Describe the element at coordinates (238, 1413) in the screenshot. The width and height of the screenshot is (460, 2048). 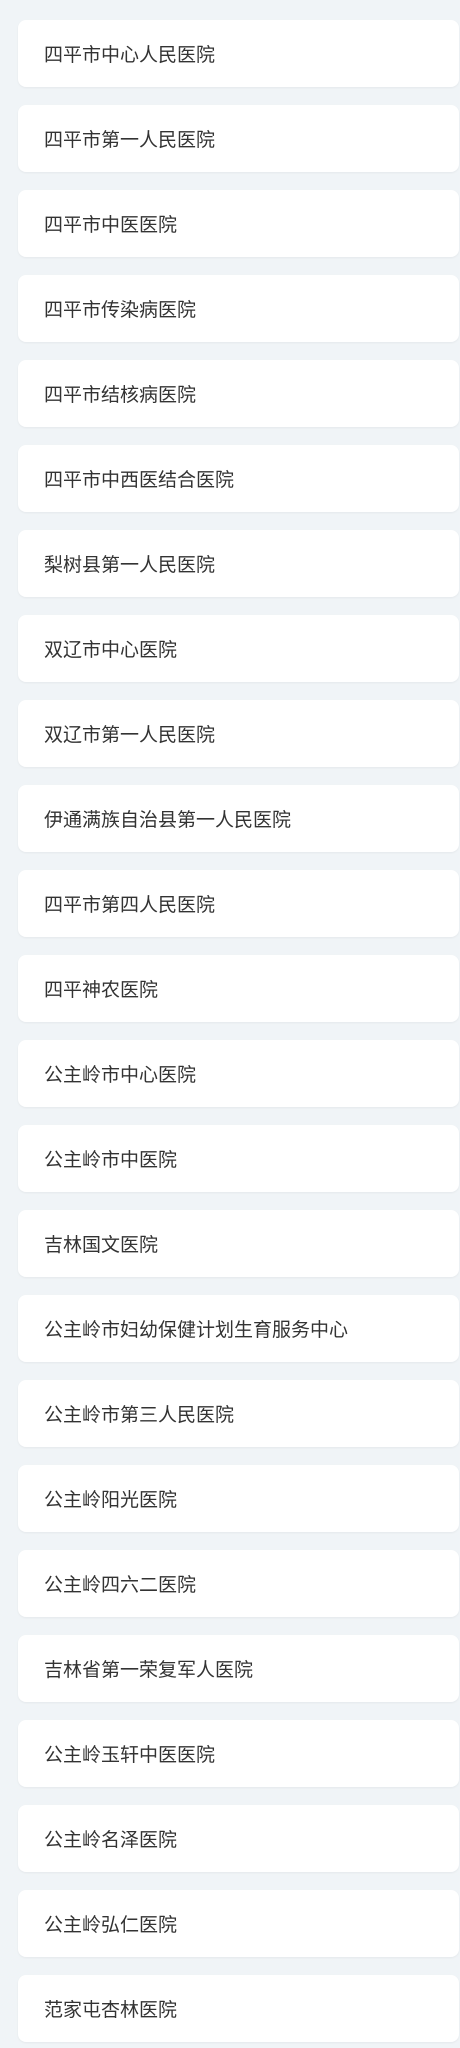
I see `list-item: 公主岭市第三人民医院` at that location.